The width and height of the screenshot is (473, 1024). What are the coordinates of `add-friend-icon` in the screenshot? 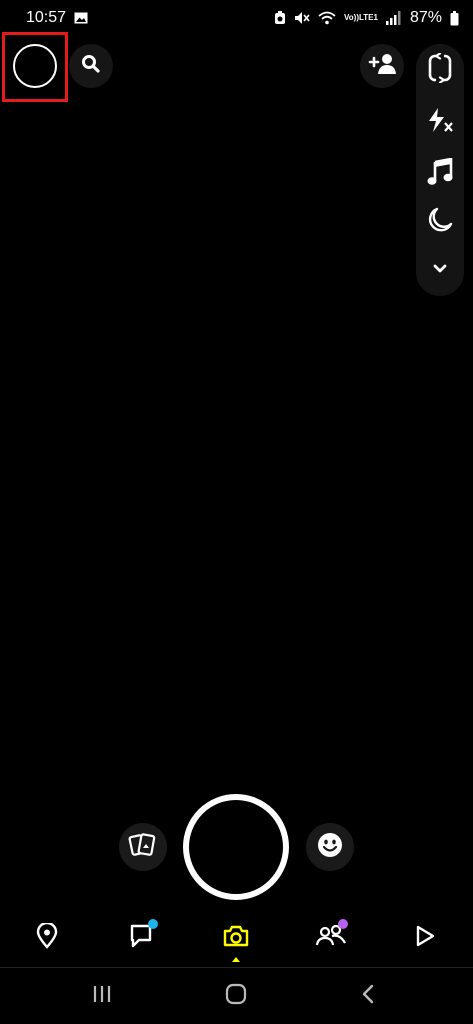 It's located at (382, 66).